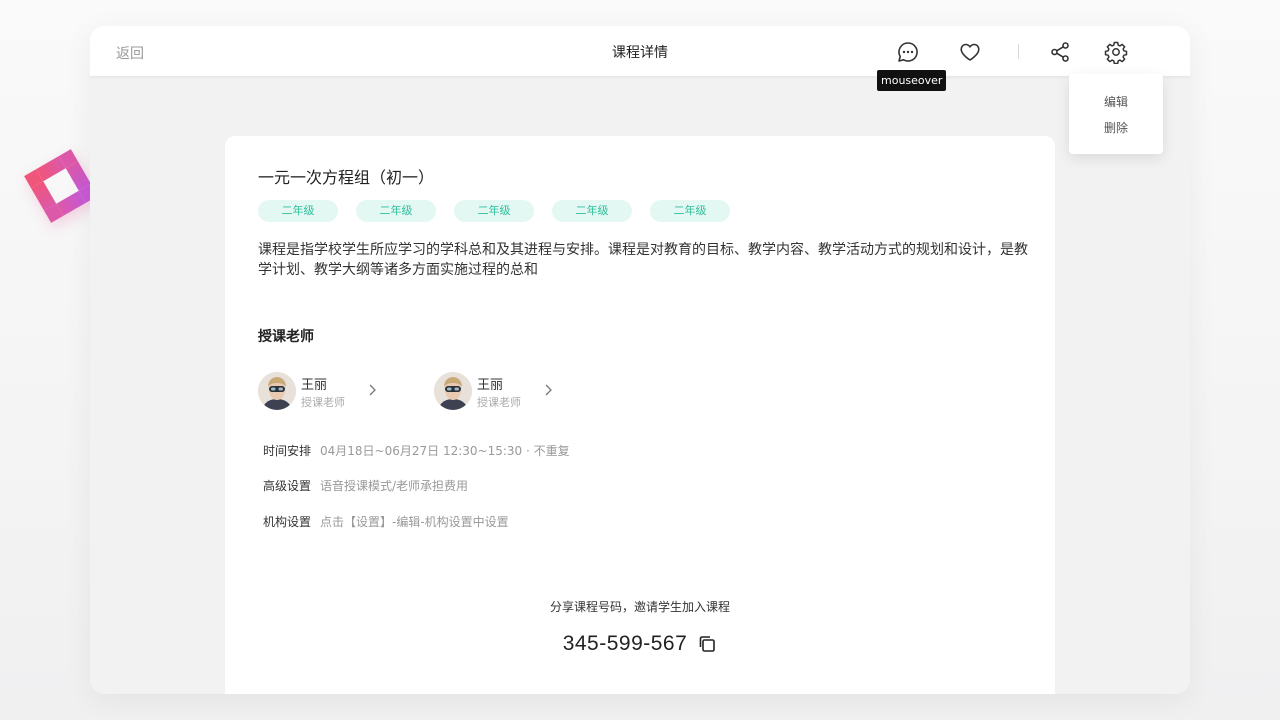 Image resolution: width=1280 pixels, height=720 pixels. What do you see at coordinates (1018, 51) in the screenshot?
I see `toolbar-divider` at bounding box center [1018, 51].